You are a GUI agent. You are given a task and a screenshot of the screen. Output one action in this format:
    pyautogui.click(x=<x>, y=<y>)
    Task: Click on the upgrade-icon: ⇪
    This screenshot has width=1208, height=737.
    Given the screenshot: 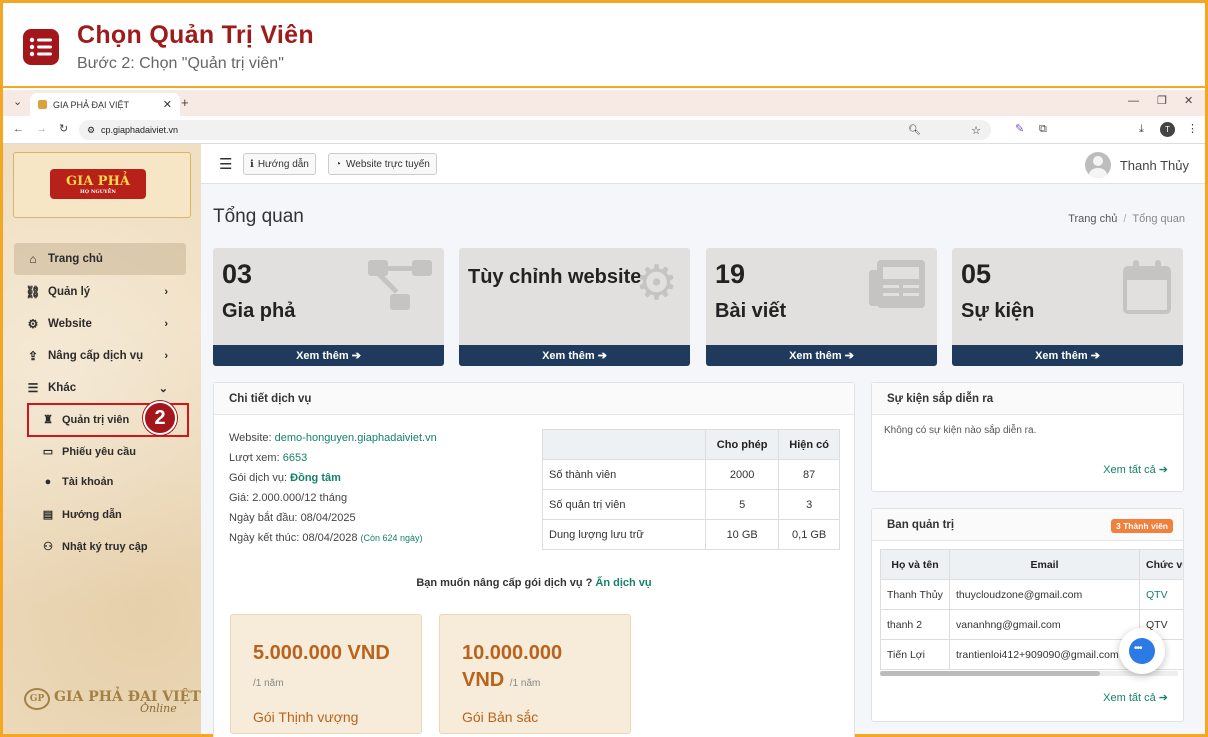 What is the action you would take?
    pyautogui.click(x=33, y=356)
    